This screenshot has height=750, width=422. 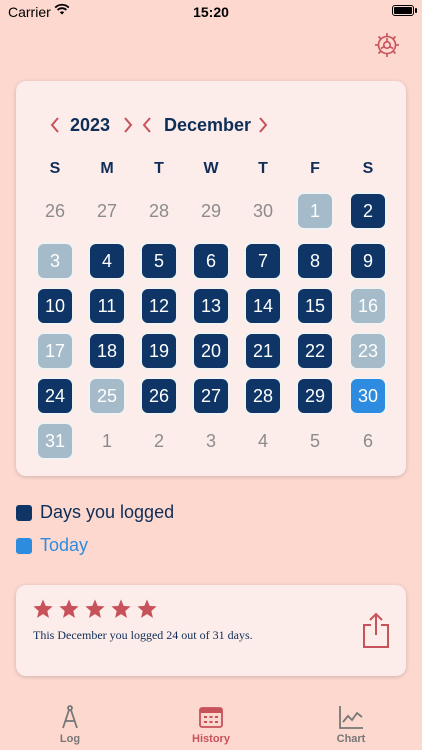 I want to click on tab-chart: Chart, so click(x=351, y=724).